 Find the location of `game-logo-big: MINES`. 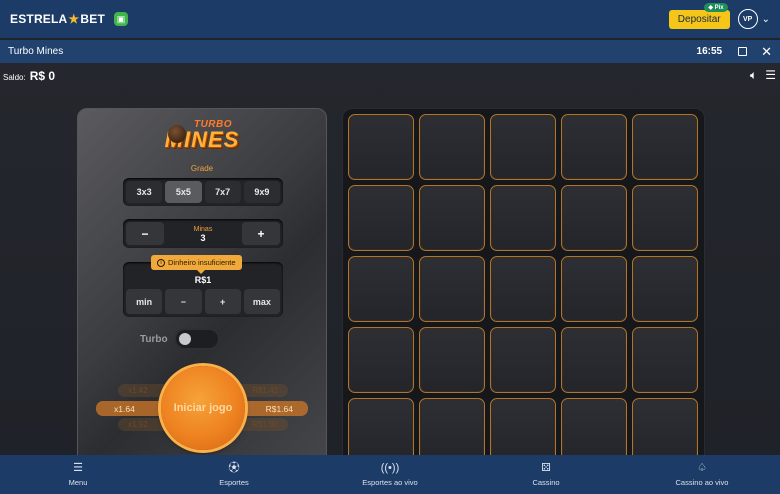

game-logo-big: MINES is located at coordinates (202, 139).